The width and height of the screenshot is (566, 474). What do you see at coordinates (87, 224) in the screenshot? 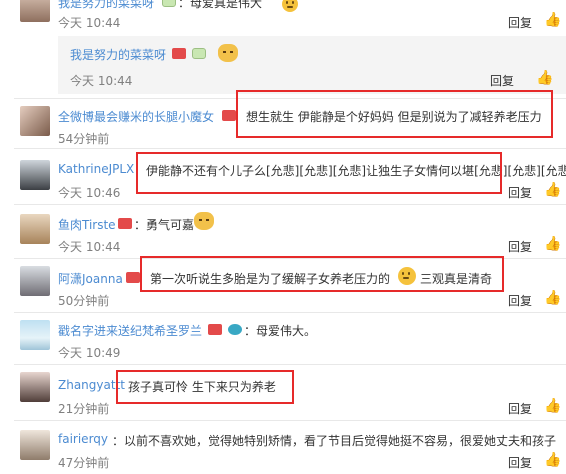
I see `comment-username: 鱼肉Tirste` at bounding box center [87, 224].